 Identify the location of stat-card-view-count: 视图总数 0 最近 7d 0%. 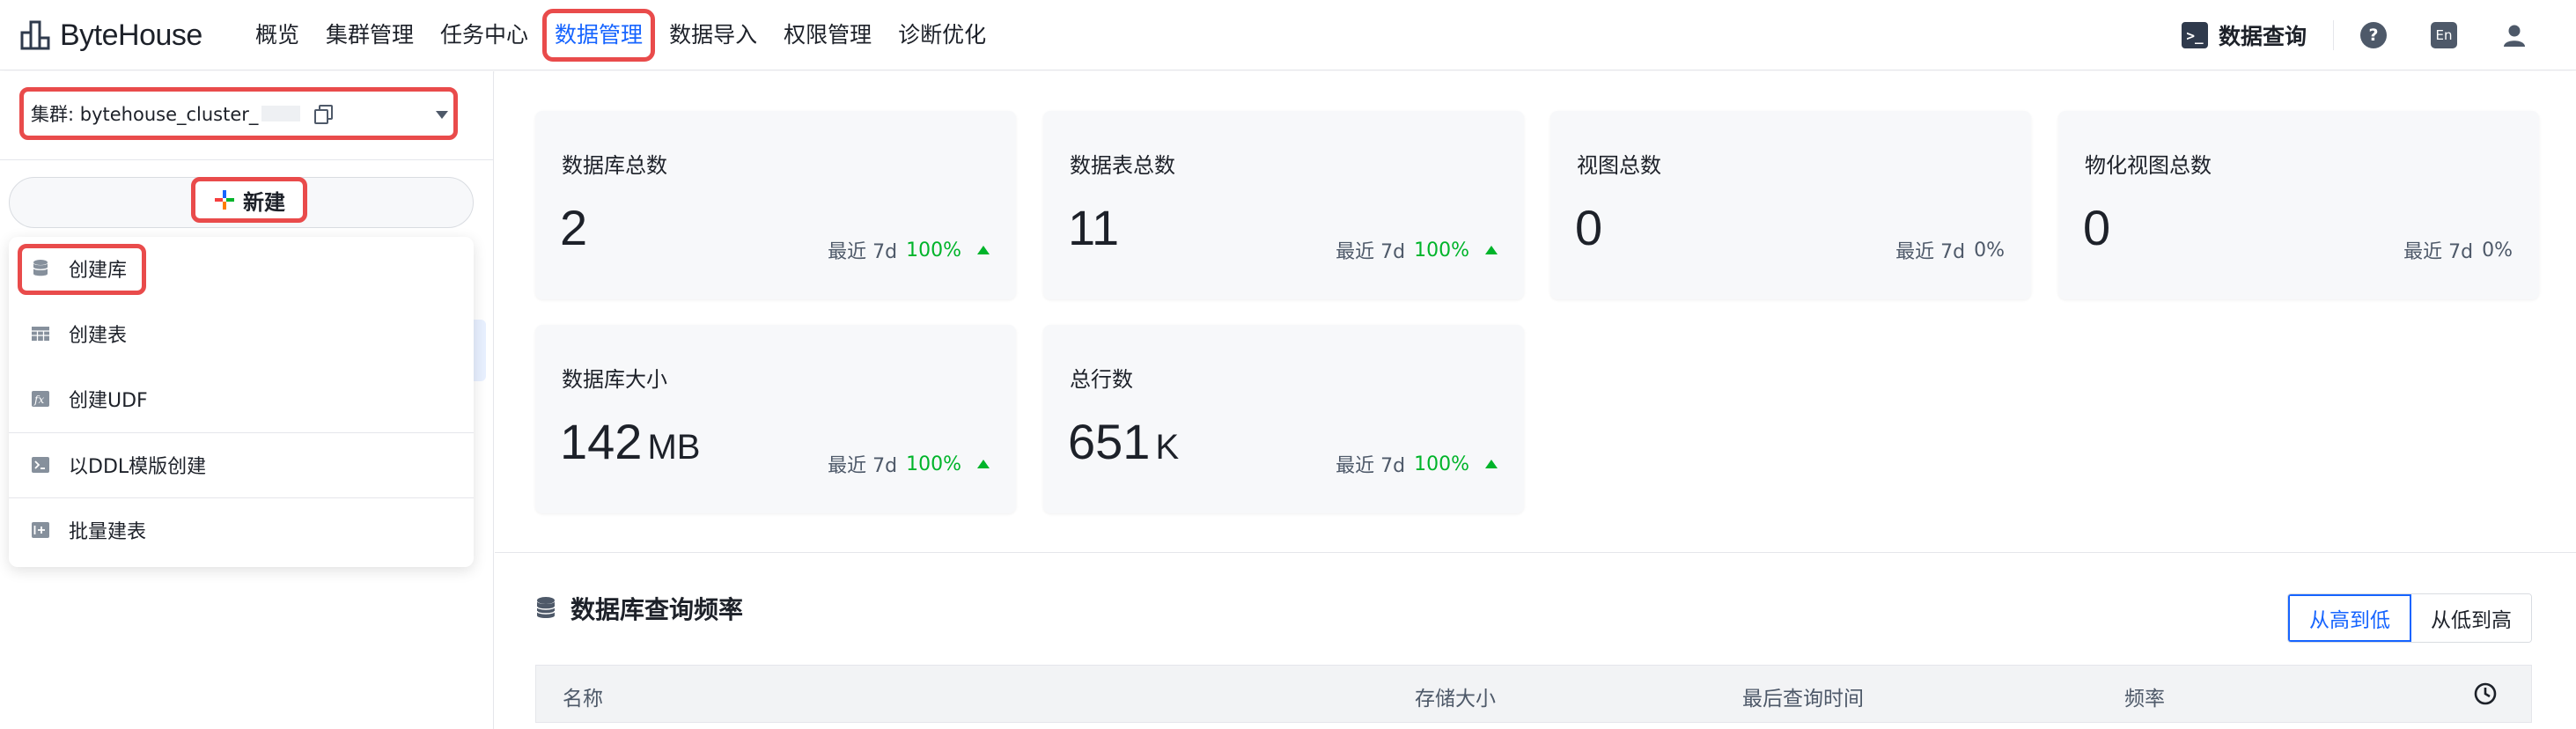
(1791, 205).